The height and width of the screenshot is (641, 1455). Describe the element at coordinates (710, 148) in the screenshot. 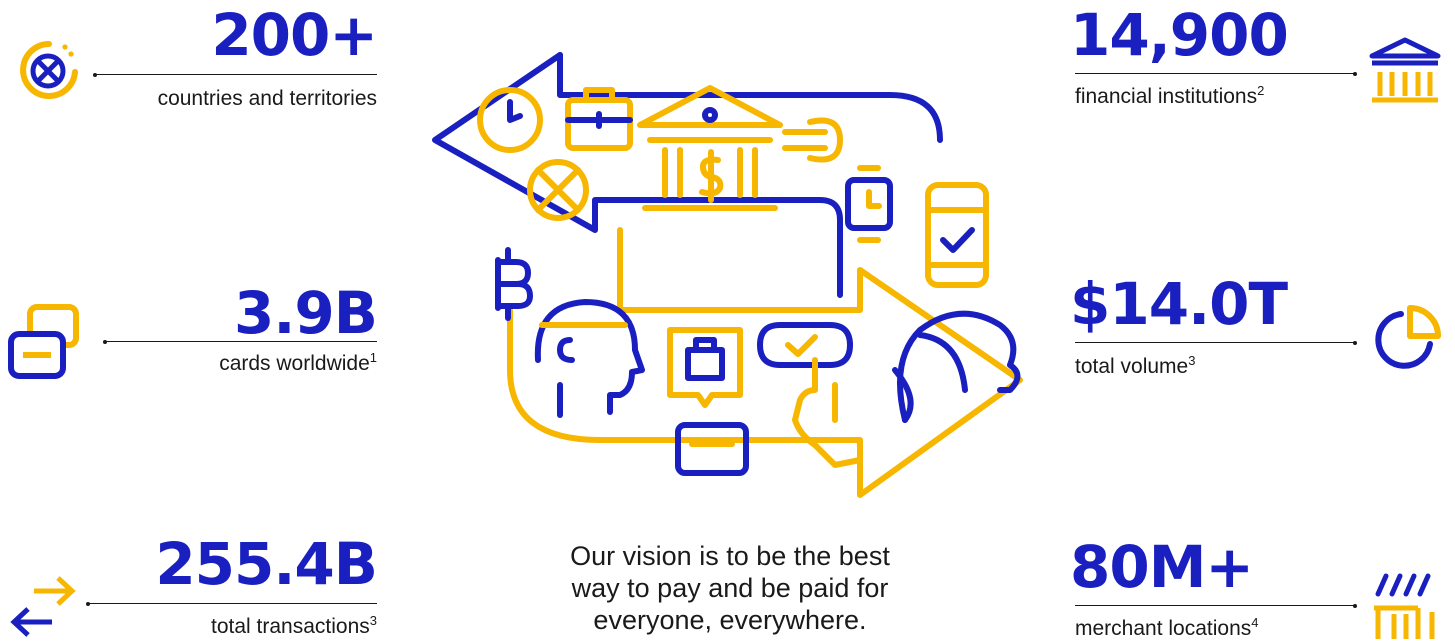

I see `bank-illustration` at that location.